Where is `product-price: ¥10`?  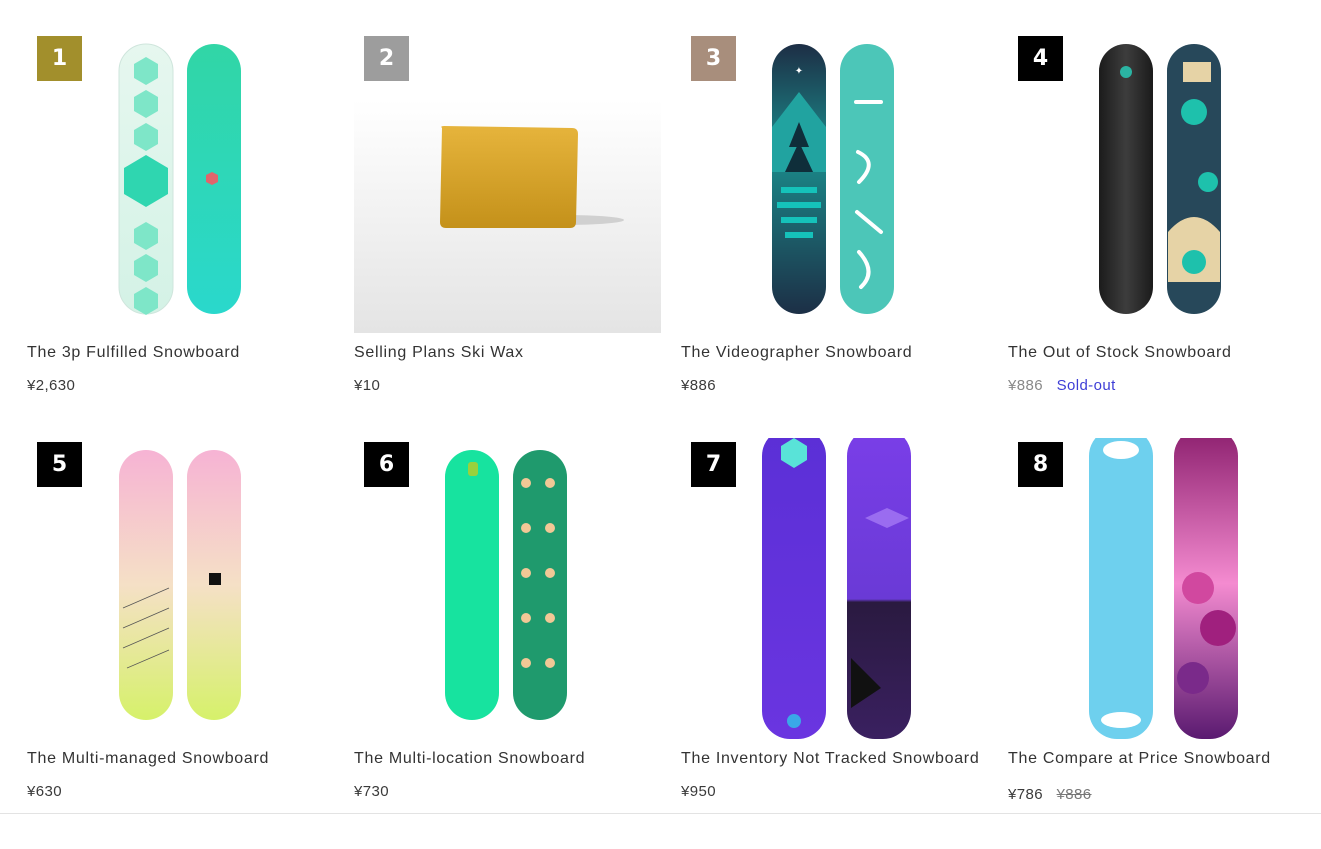
product-price: ¥10 is located at coordinates (367, 385).